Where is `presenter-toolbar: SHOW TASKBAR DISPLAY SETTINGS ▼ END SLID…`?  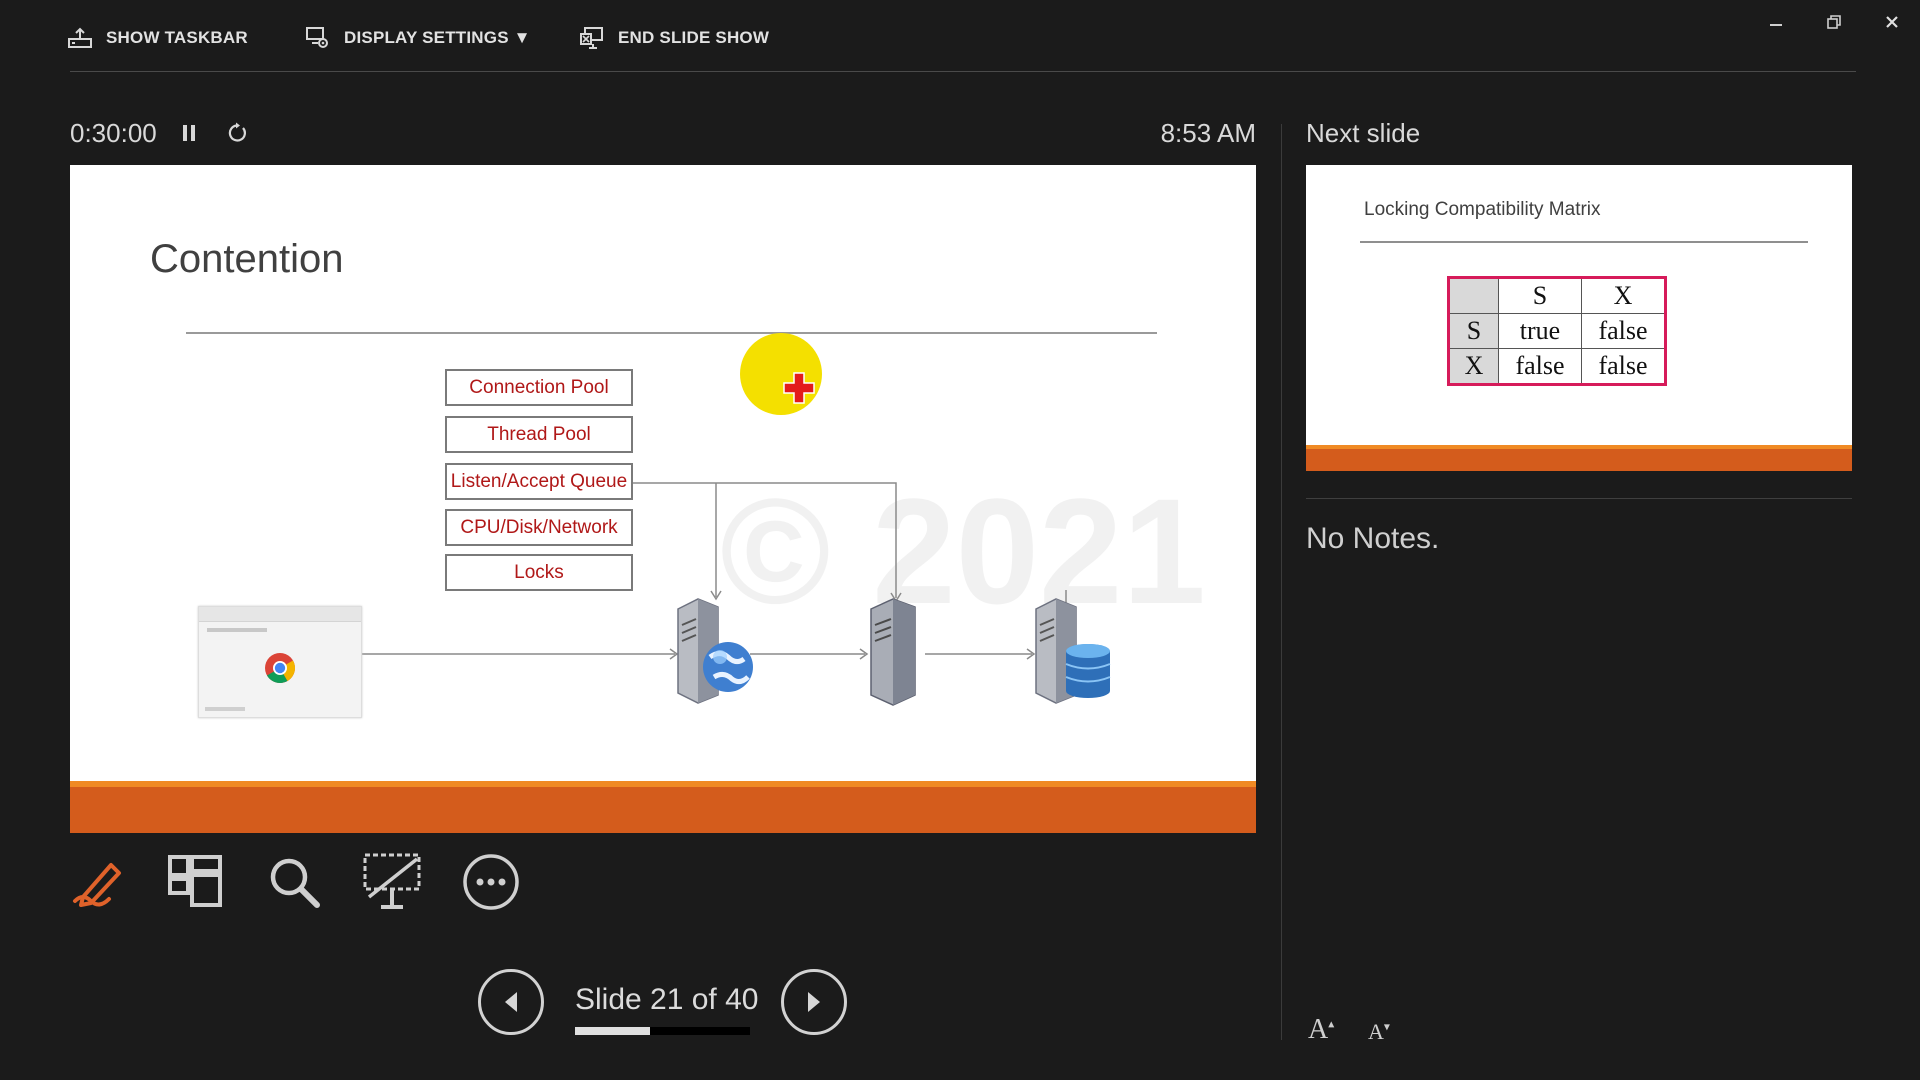
presenter-toolbar: SHOW TASKBAR DISPLAY SETTINGS ▼ END SLID… is located at coordinates (960, 36).